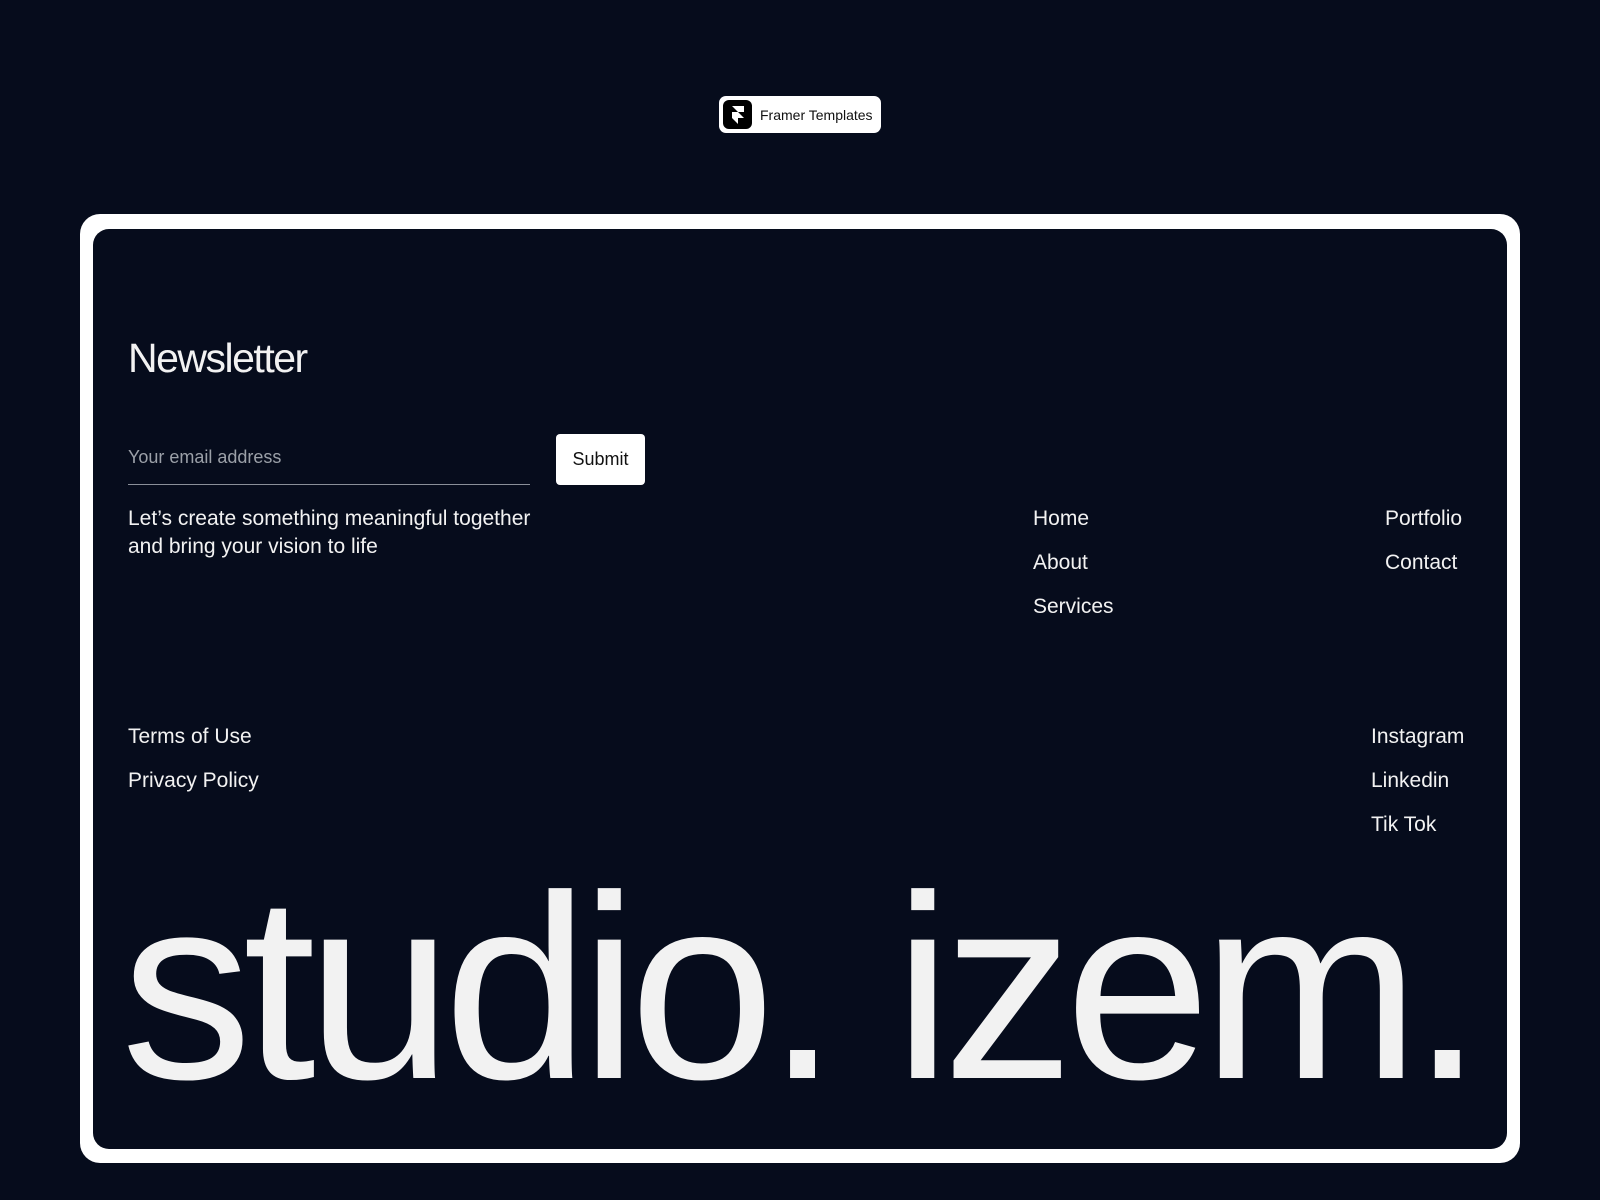 Image resolution: width=1600 pixels, height=1200 pixels. I want to click on email-field, so click(328, 457).